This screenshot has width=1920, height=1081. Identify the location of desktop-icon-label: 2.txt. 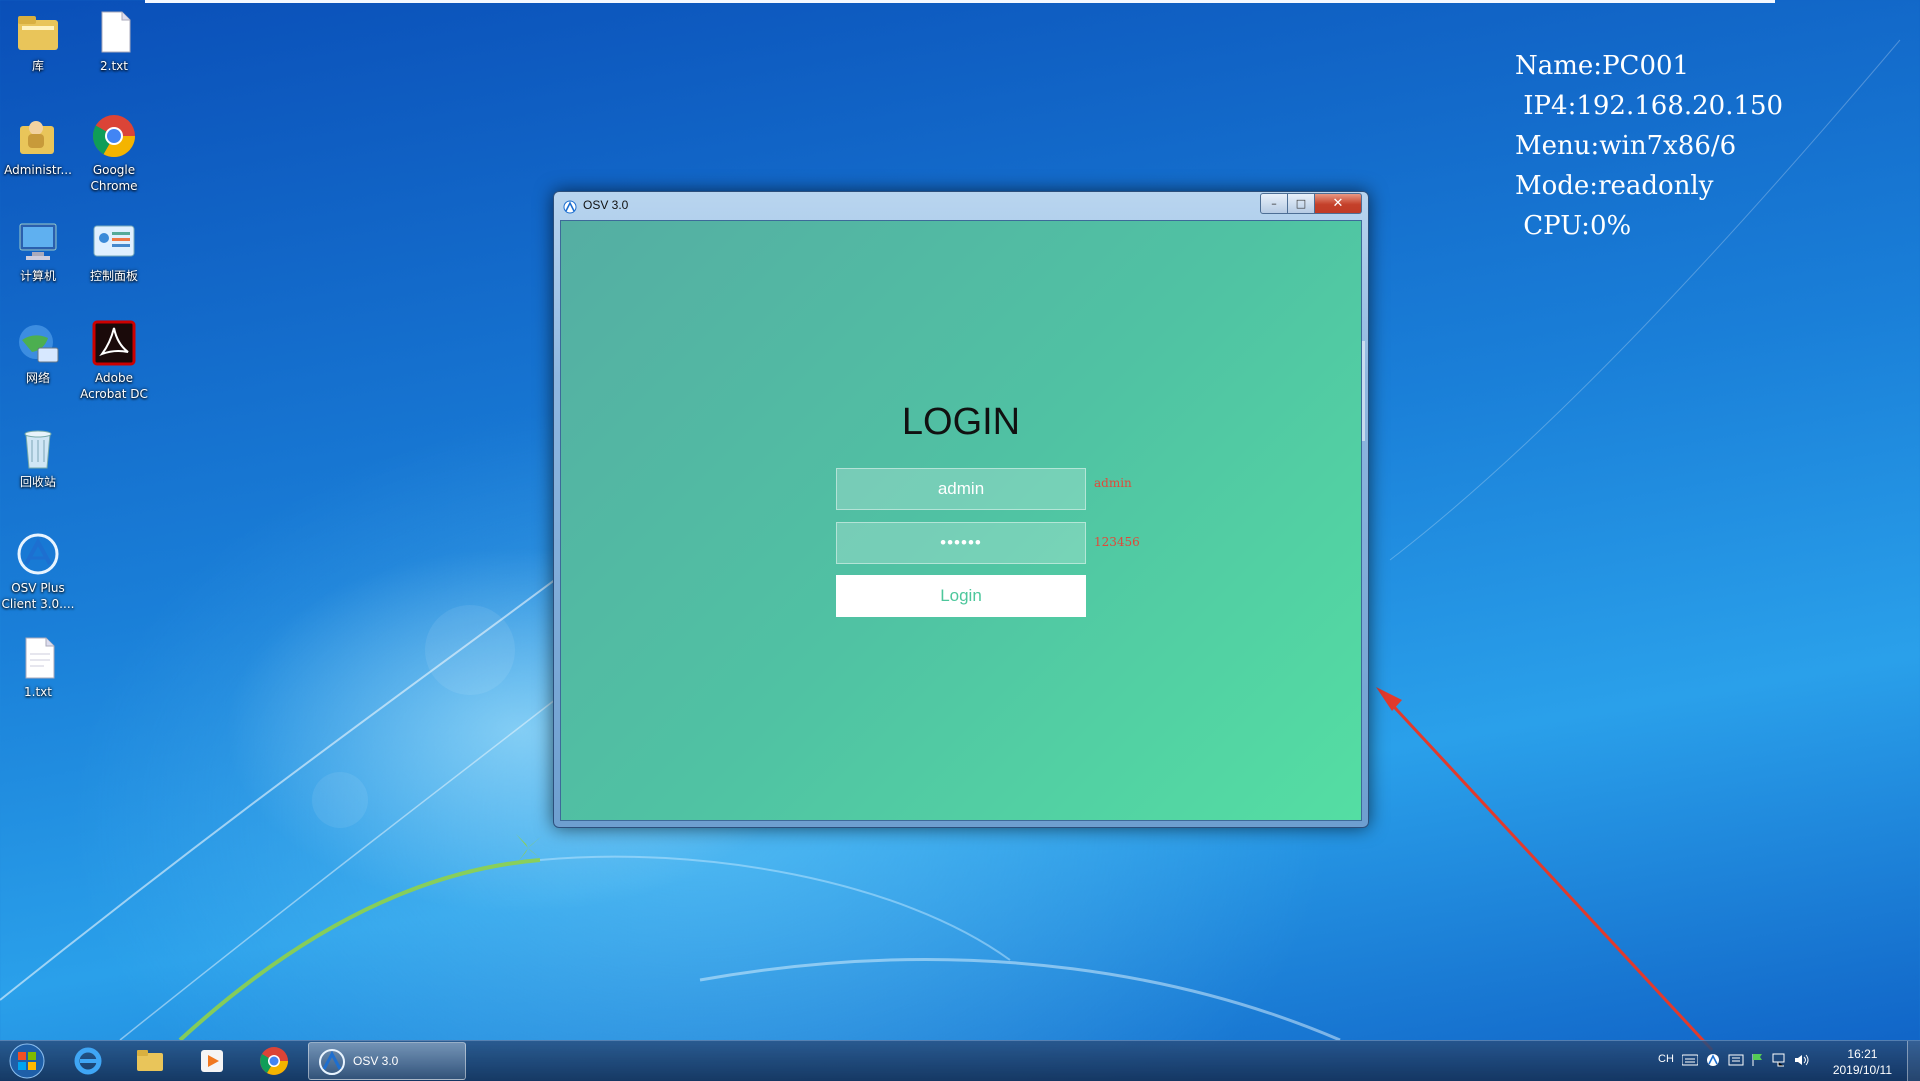
(114, 66).